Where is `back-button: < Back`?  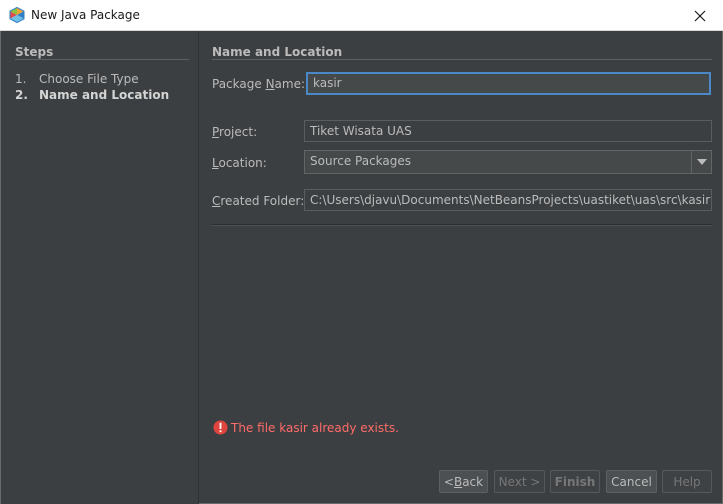 back-button: < Back is located at coordinates (463, 481).